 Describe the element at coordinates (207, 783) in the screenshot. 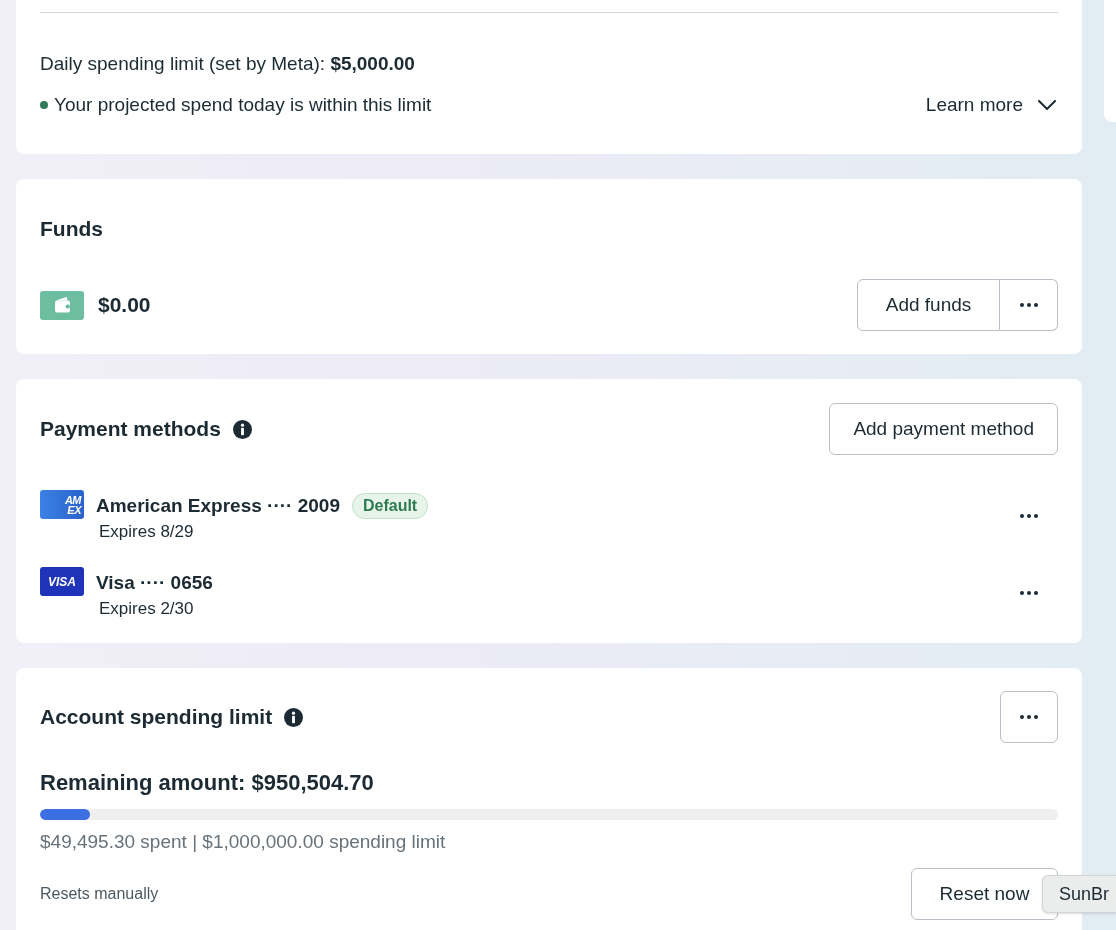

I see `remaining-amount: Remaining amount: $950,504.70` at that location.